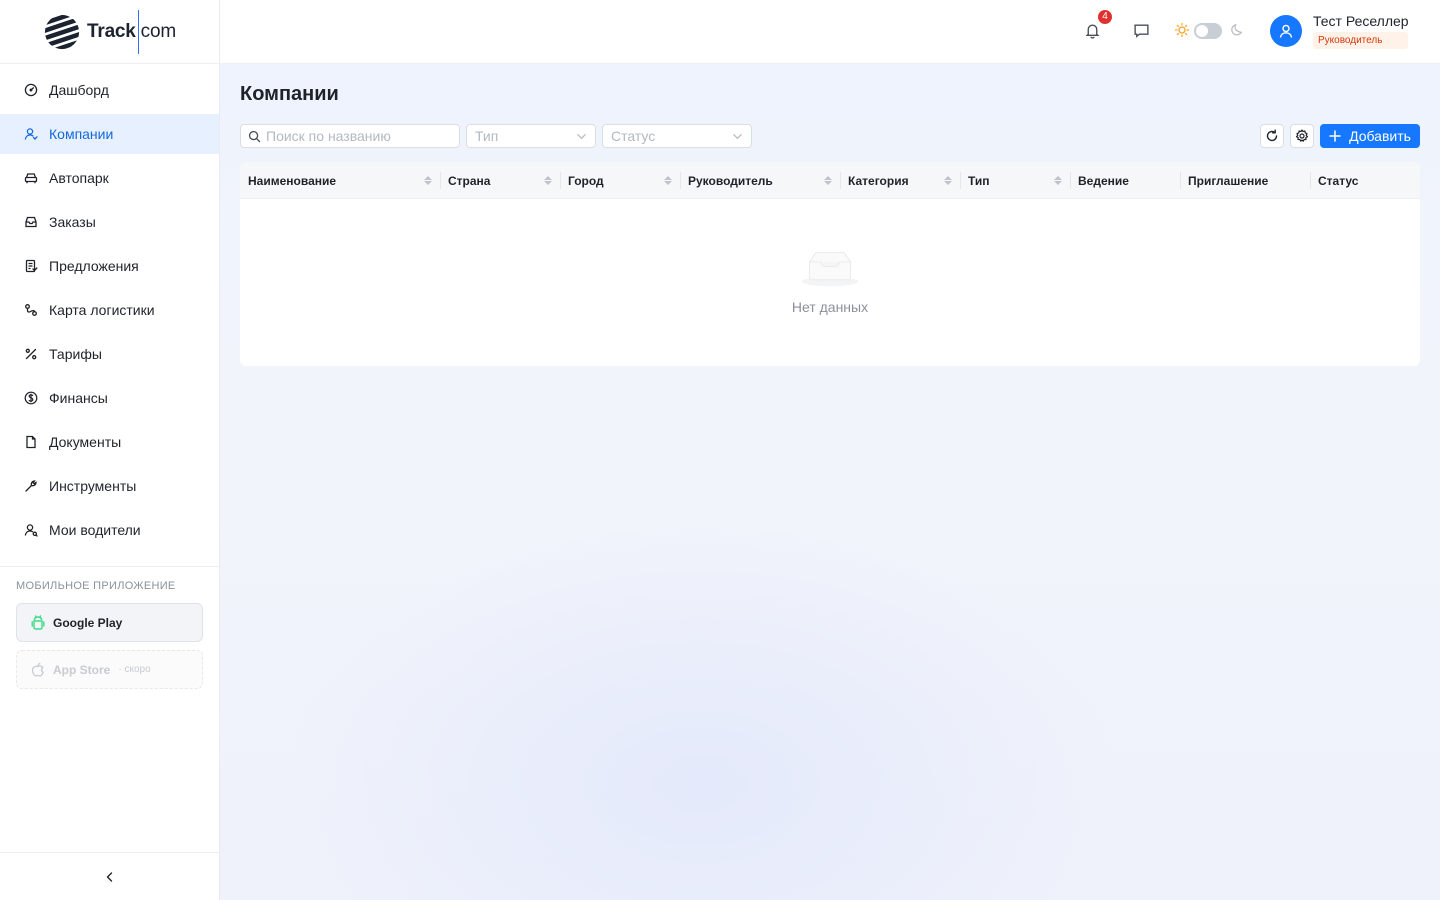 The width and height of the screenshot is (1440, 900). I want to click on sidebar-item-tools: Инструменты, so click(109, 486).